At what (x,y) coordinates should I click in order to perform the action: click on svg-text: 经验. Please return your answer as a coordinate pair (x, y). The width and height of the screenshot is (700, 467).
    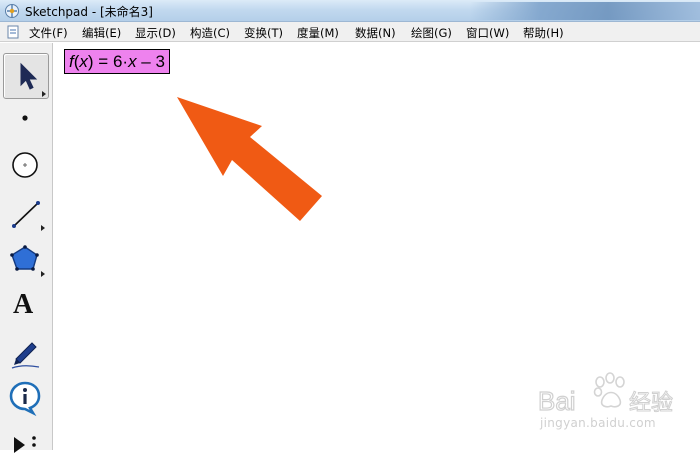
    Looking at the image, I should click on (651, 403).